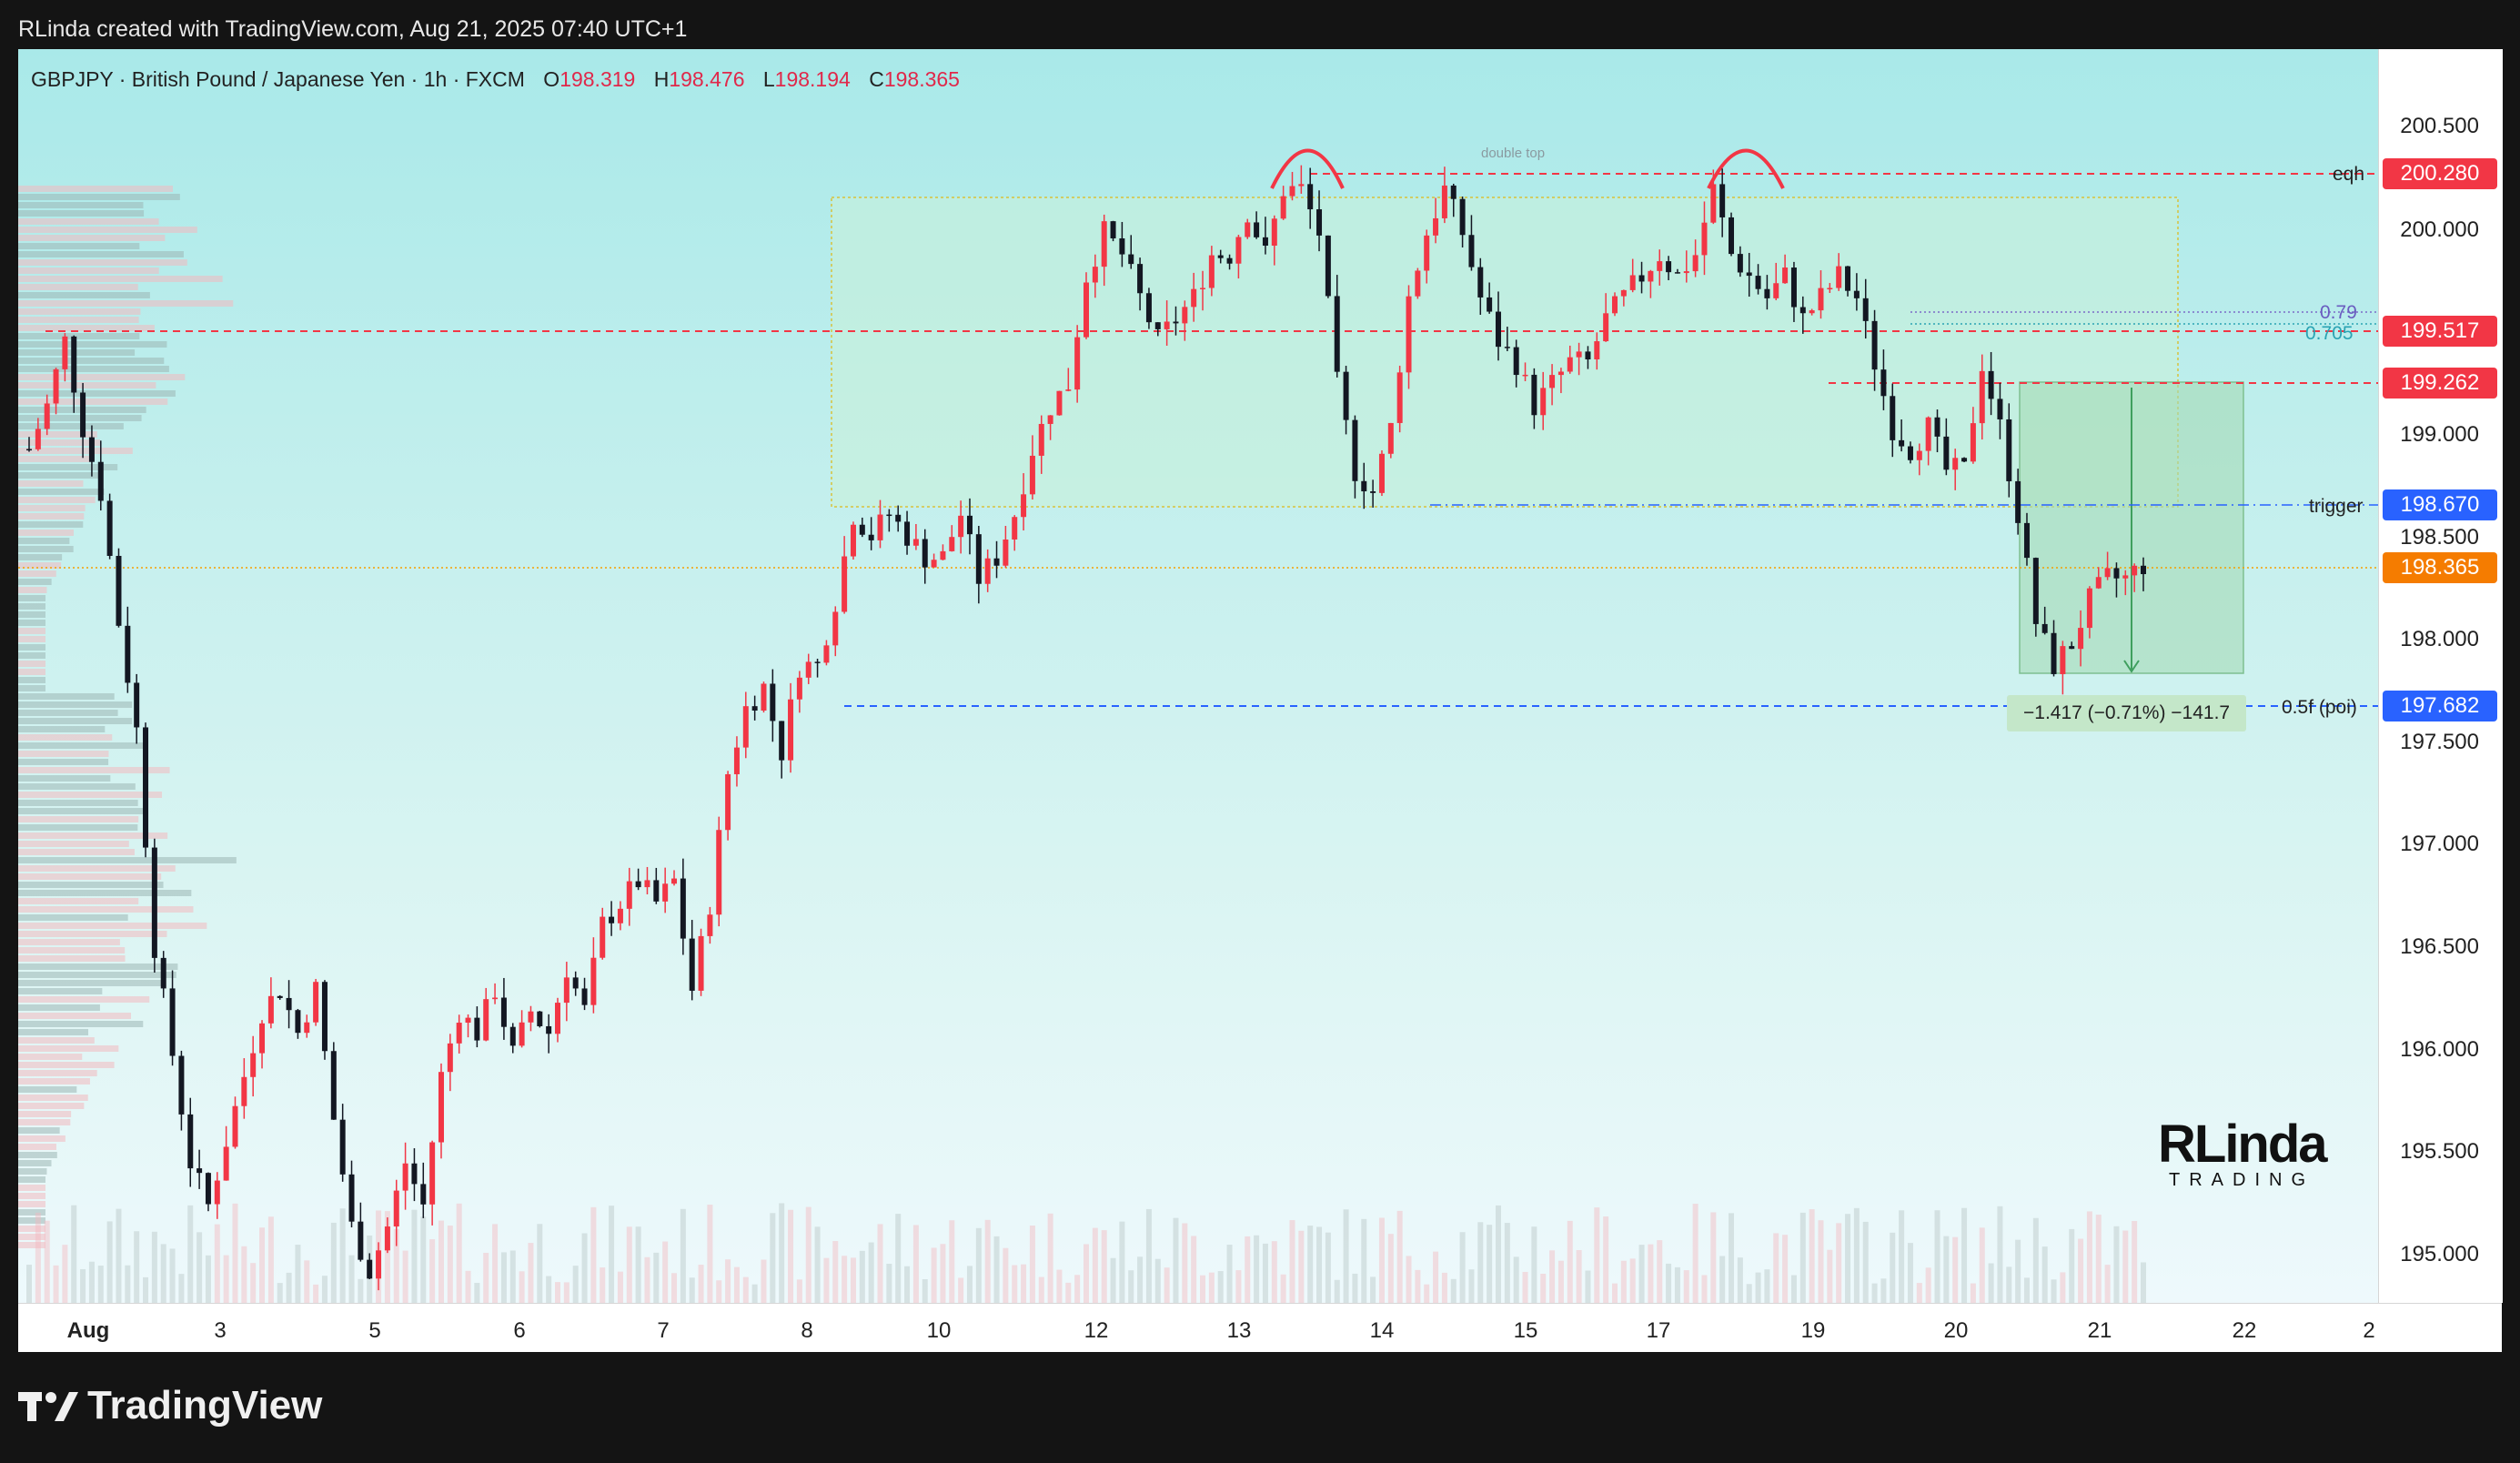 The width and height of the screenshot is (2520, 1463). Describe the element at coordinates (922, 79) in the screenshot. I see `close-value: 198.365` at that location.